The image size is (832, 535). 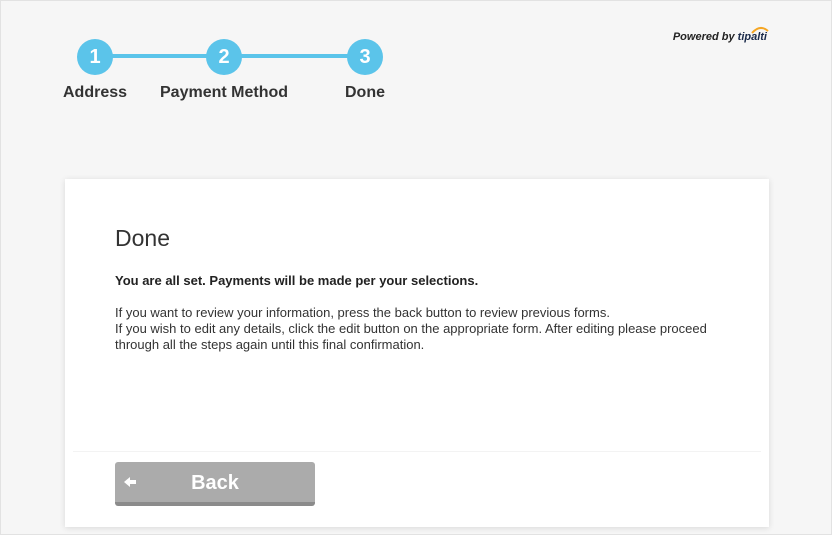 I want to click on step-2-label: Payment Method, so click(x=224, y=93).